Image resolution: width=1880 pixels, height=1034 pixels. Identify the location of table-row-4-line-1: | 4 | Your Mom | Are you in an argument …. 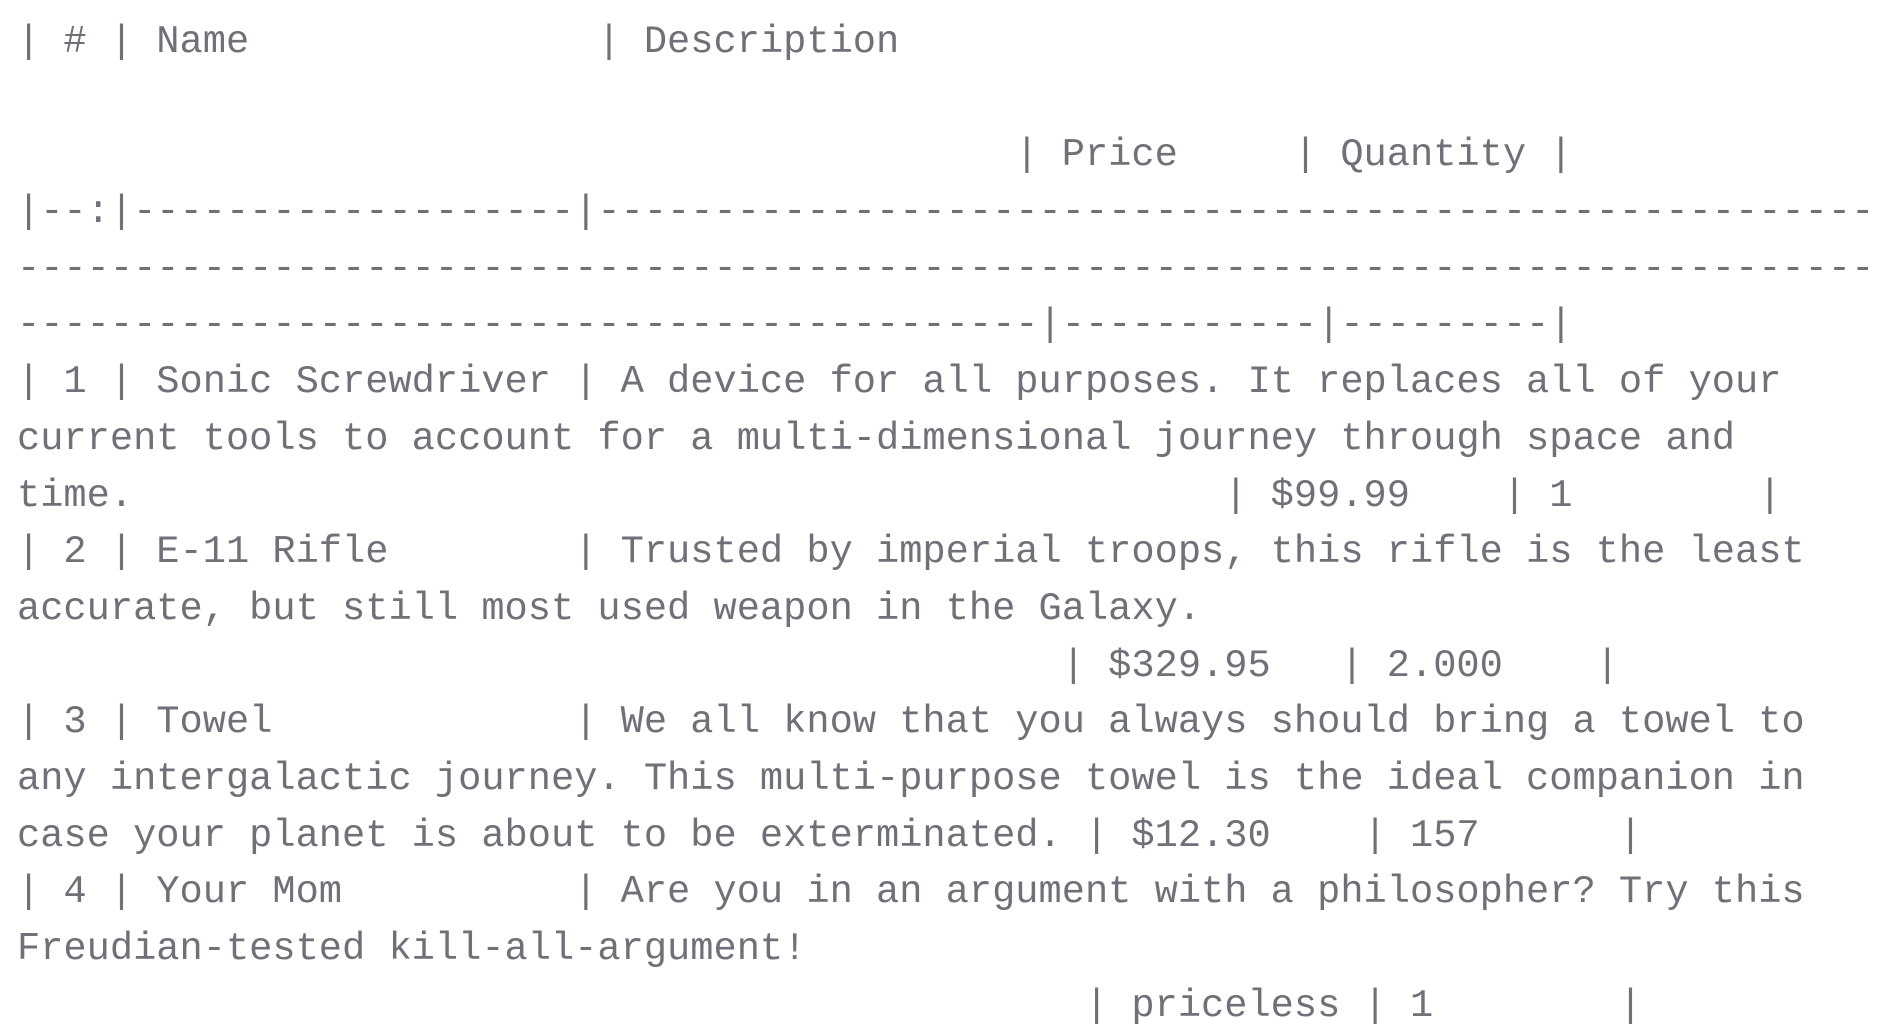
(911, 892).